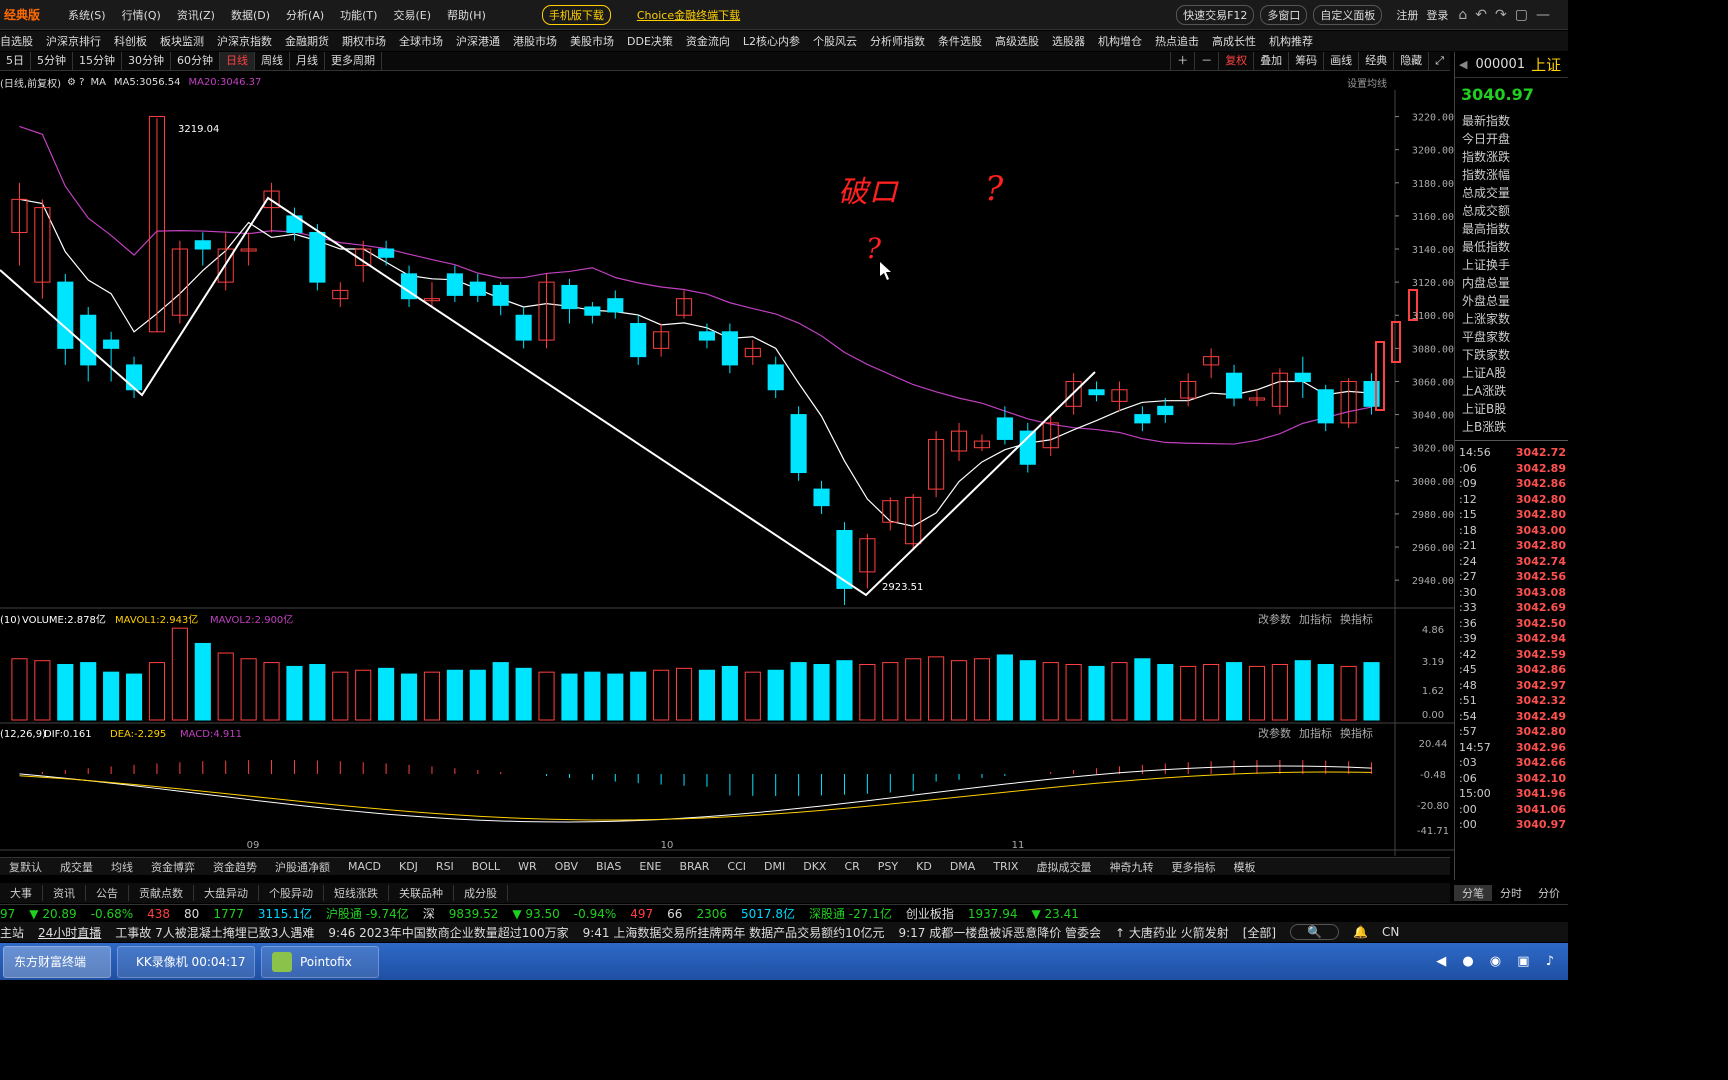  What do you see at coordinates (1549, 893) in the screenshot?
I see `quote-tab: 分价` at bounding box center [1549, 893].